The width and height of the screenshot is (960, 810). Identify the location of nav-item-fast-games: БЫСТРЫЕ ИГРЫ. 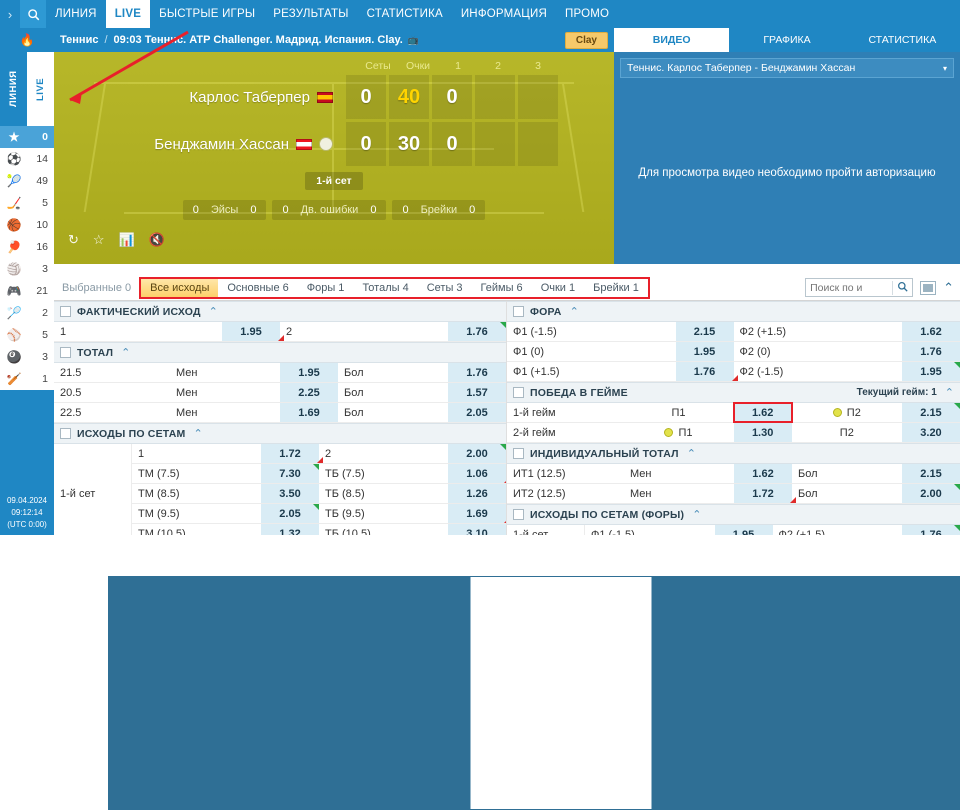
(207, 14).